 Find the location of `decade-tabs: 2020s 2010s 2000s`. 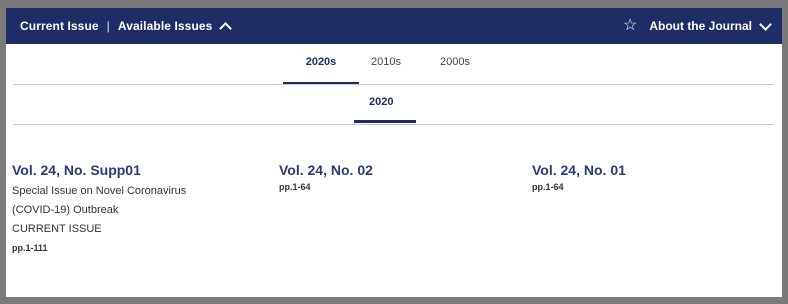

decade-tabs: 2020s 2010s 2000s is located at coordinates (394, 64).